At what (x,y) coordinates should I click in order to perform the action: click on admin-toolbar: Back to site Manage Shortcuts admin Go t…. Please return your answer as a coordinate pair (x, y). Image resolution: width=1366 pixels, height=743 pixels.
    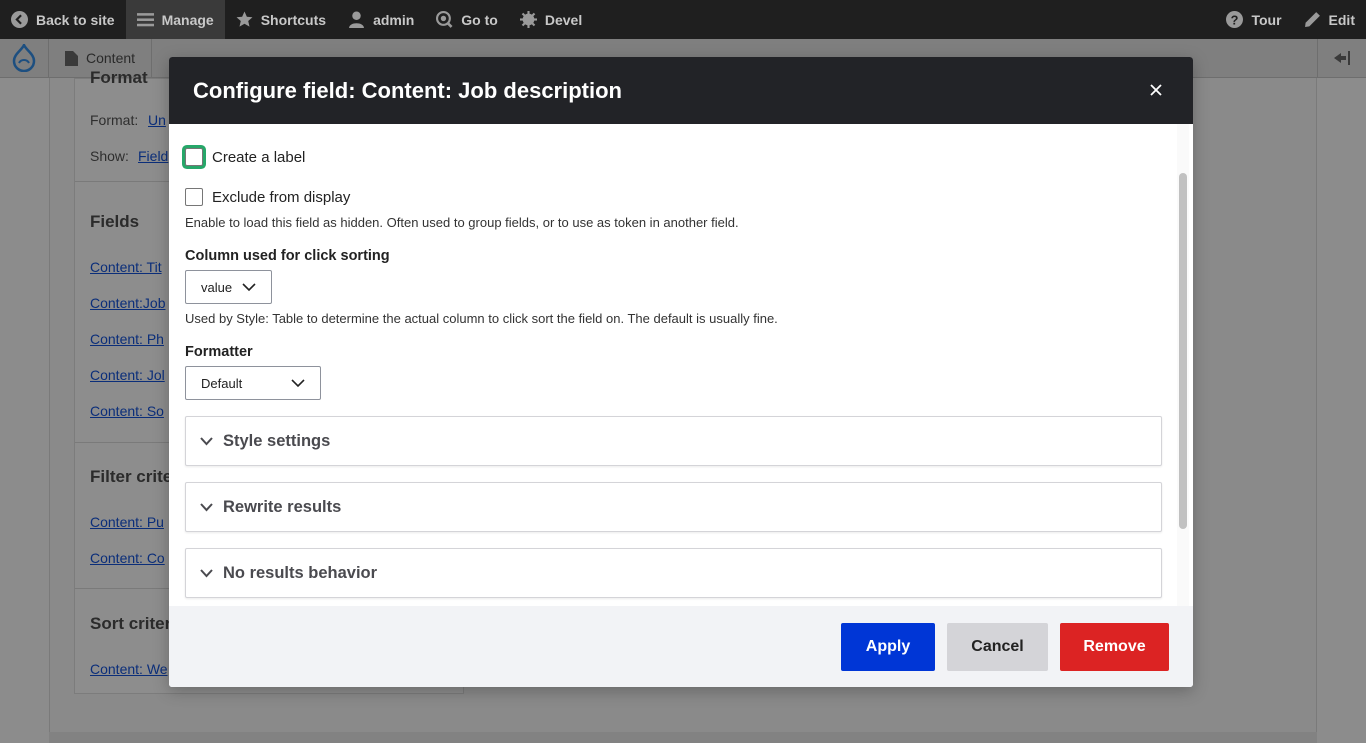
    Looking at the image, I should click on (683, 19).